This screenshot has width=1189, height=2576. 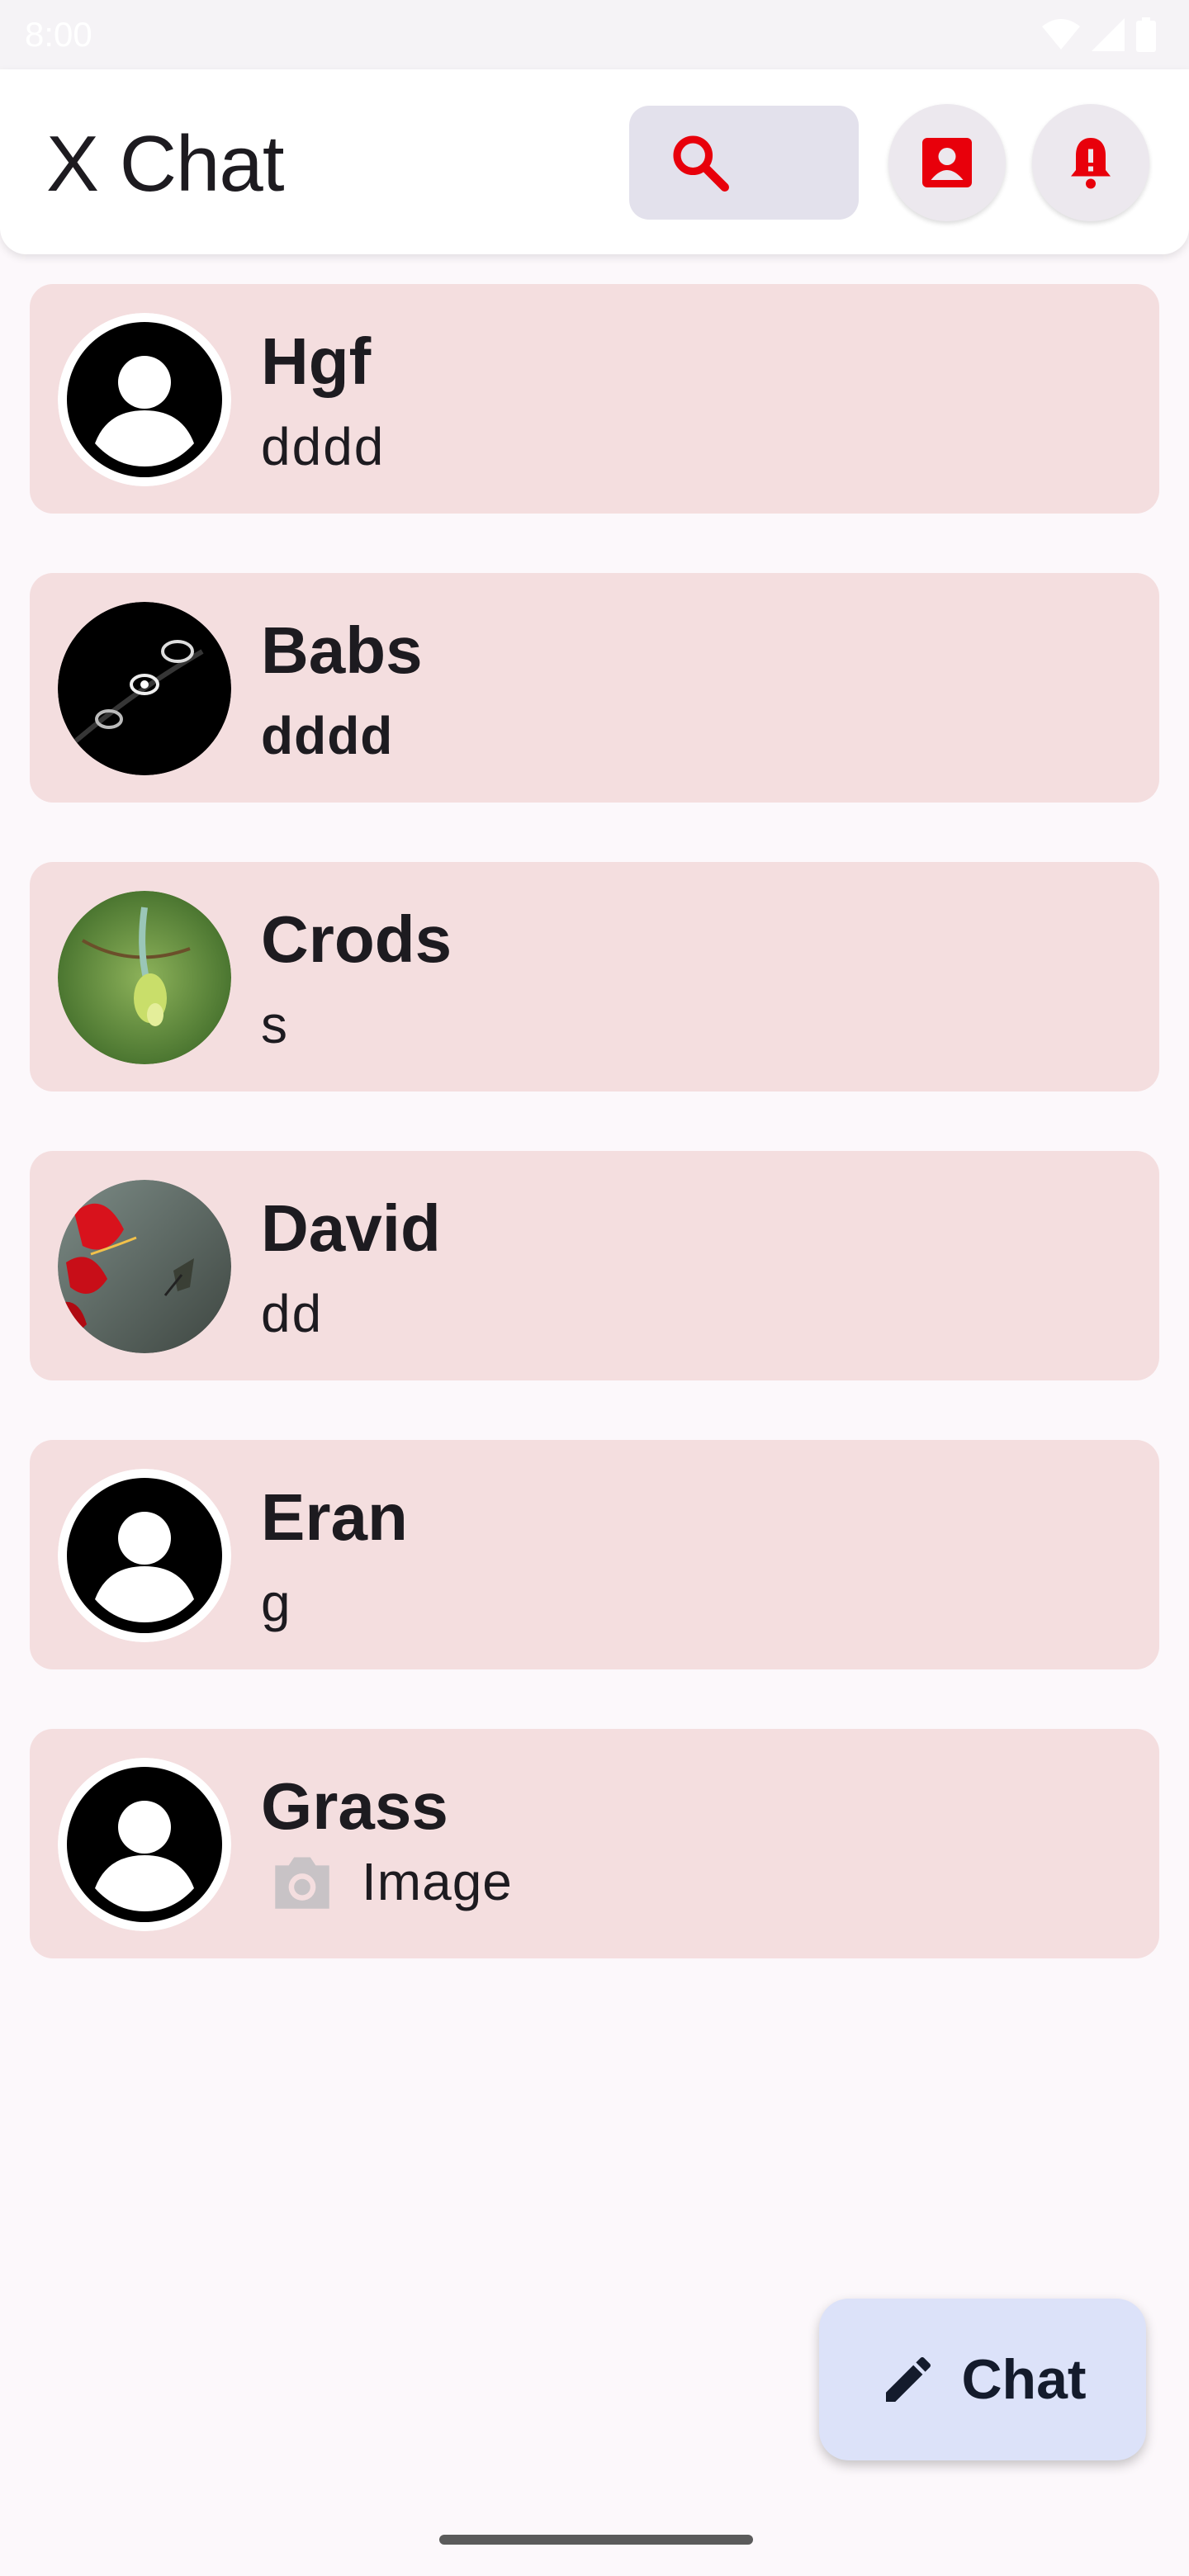 What do you see at coordinates (594, 1554) in the screenshot?
I see `chat-item-eran: Eran g` at bounding box center [594, 1554].